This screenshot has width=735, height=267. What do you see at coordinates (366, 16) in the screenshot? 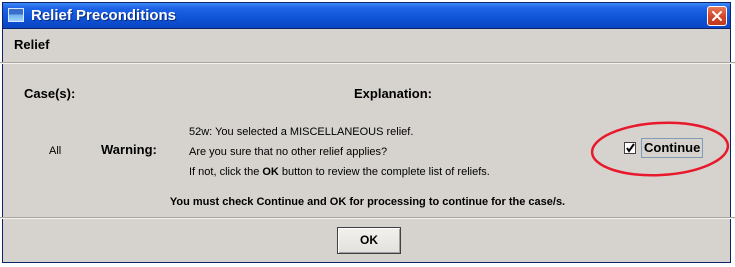
I see `title-bar: Relief Preconditions` at bounding box center [366, 16].